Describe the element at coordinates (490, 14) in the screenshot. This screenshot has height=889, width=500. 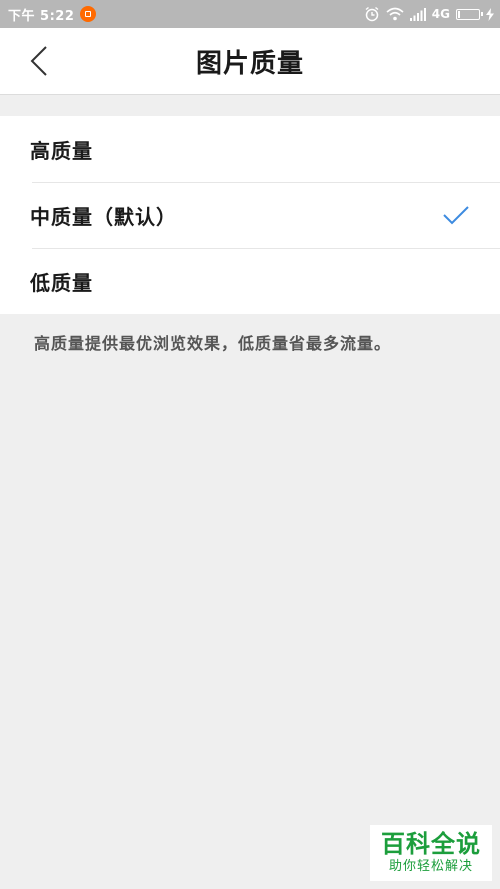
I see `charging-icon` at that location.